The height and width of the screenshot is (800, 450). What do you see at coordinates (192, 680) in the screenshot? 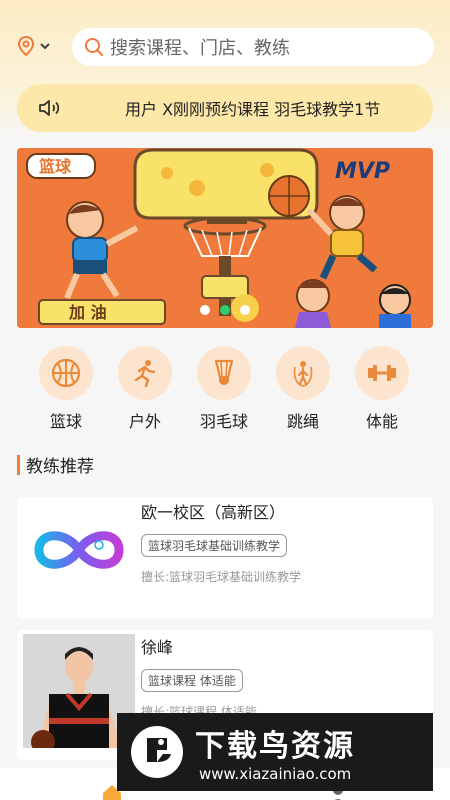
I see `coach-tag: 篮球课程 体适能` at bounding box center [192, 680].